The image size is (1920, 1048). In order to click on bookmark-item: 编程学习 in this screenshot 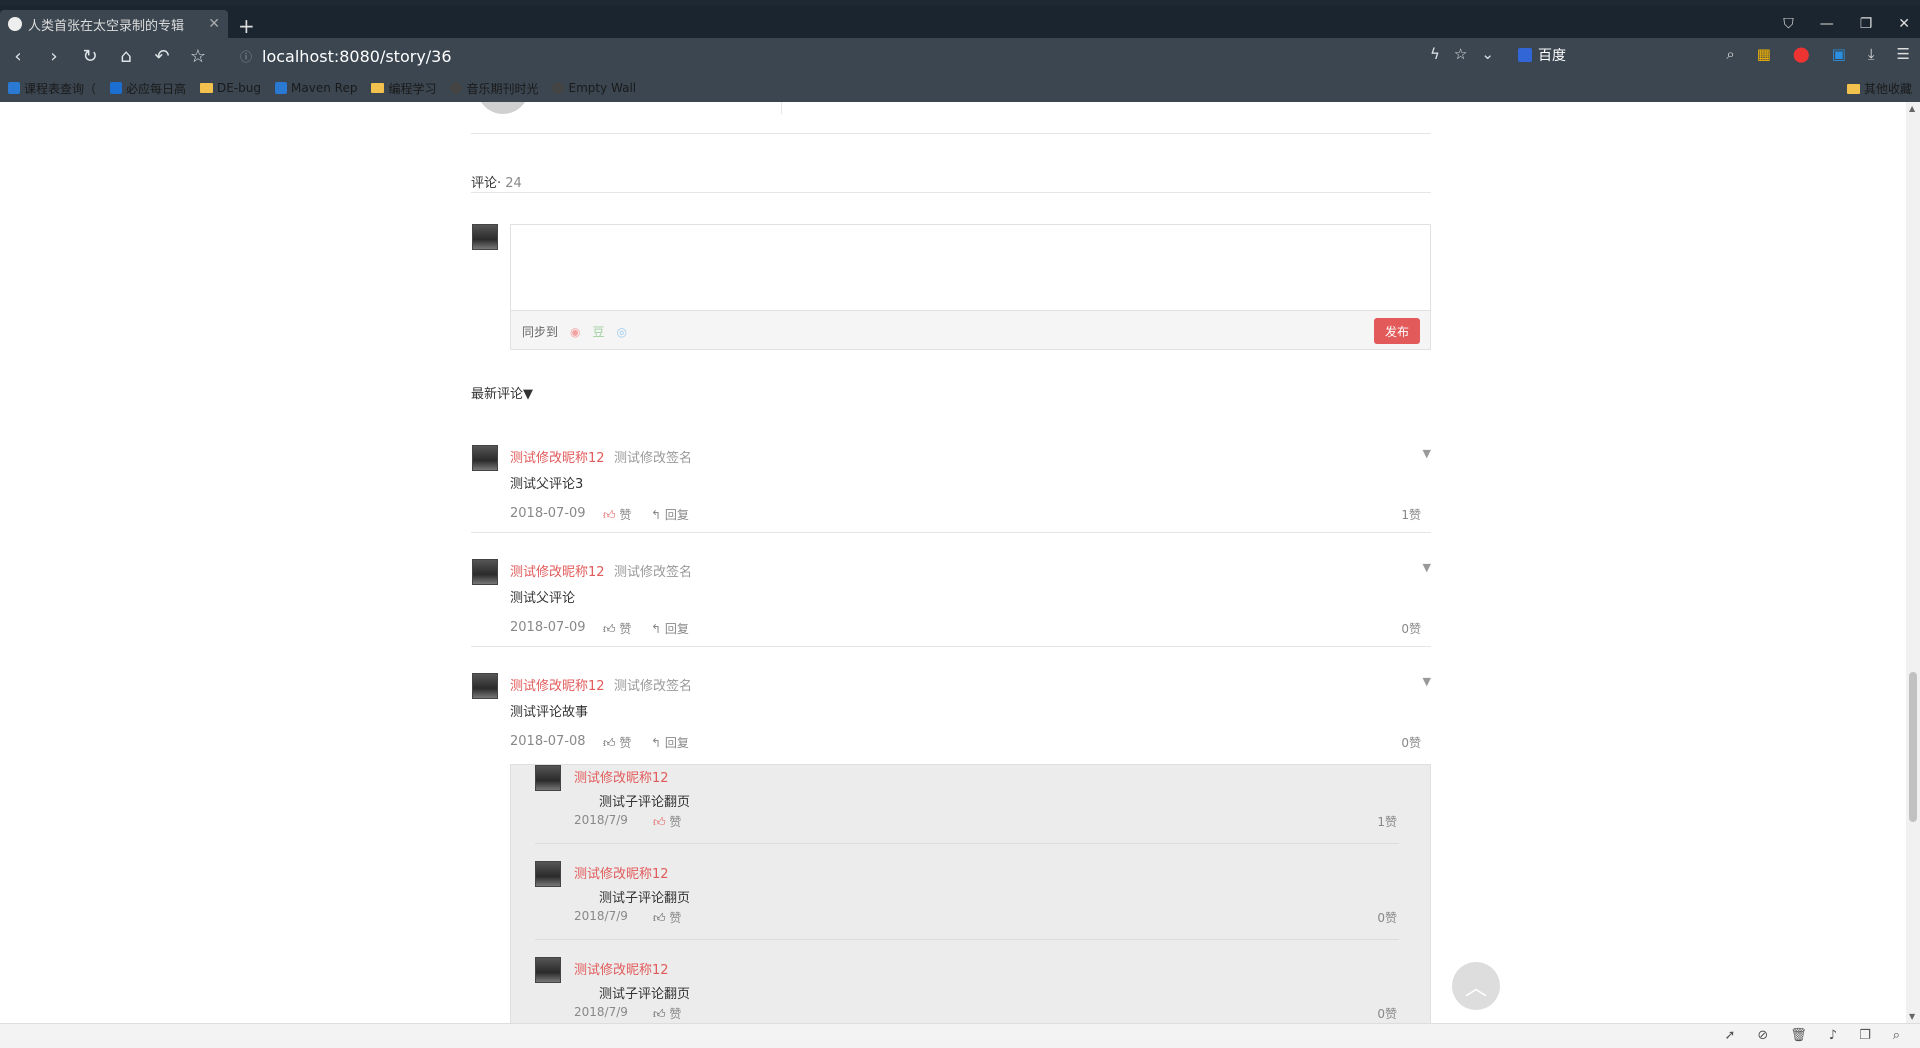, I will do `click(403, 88)`.